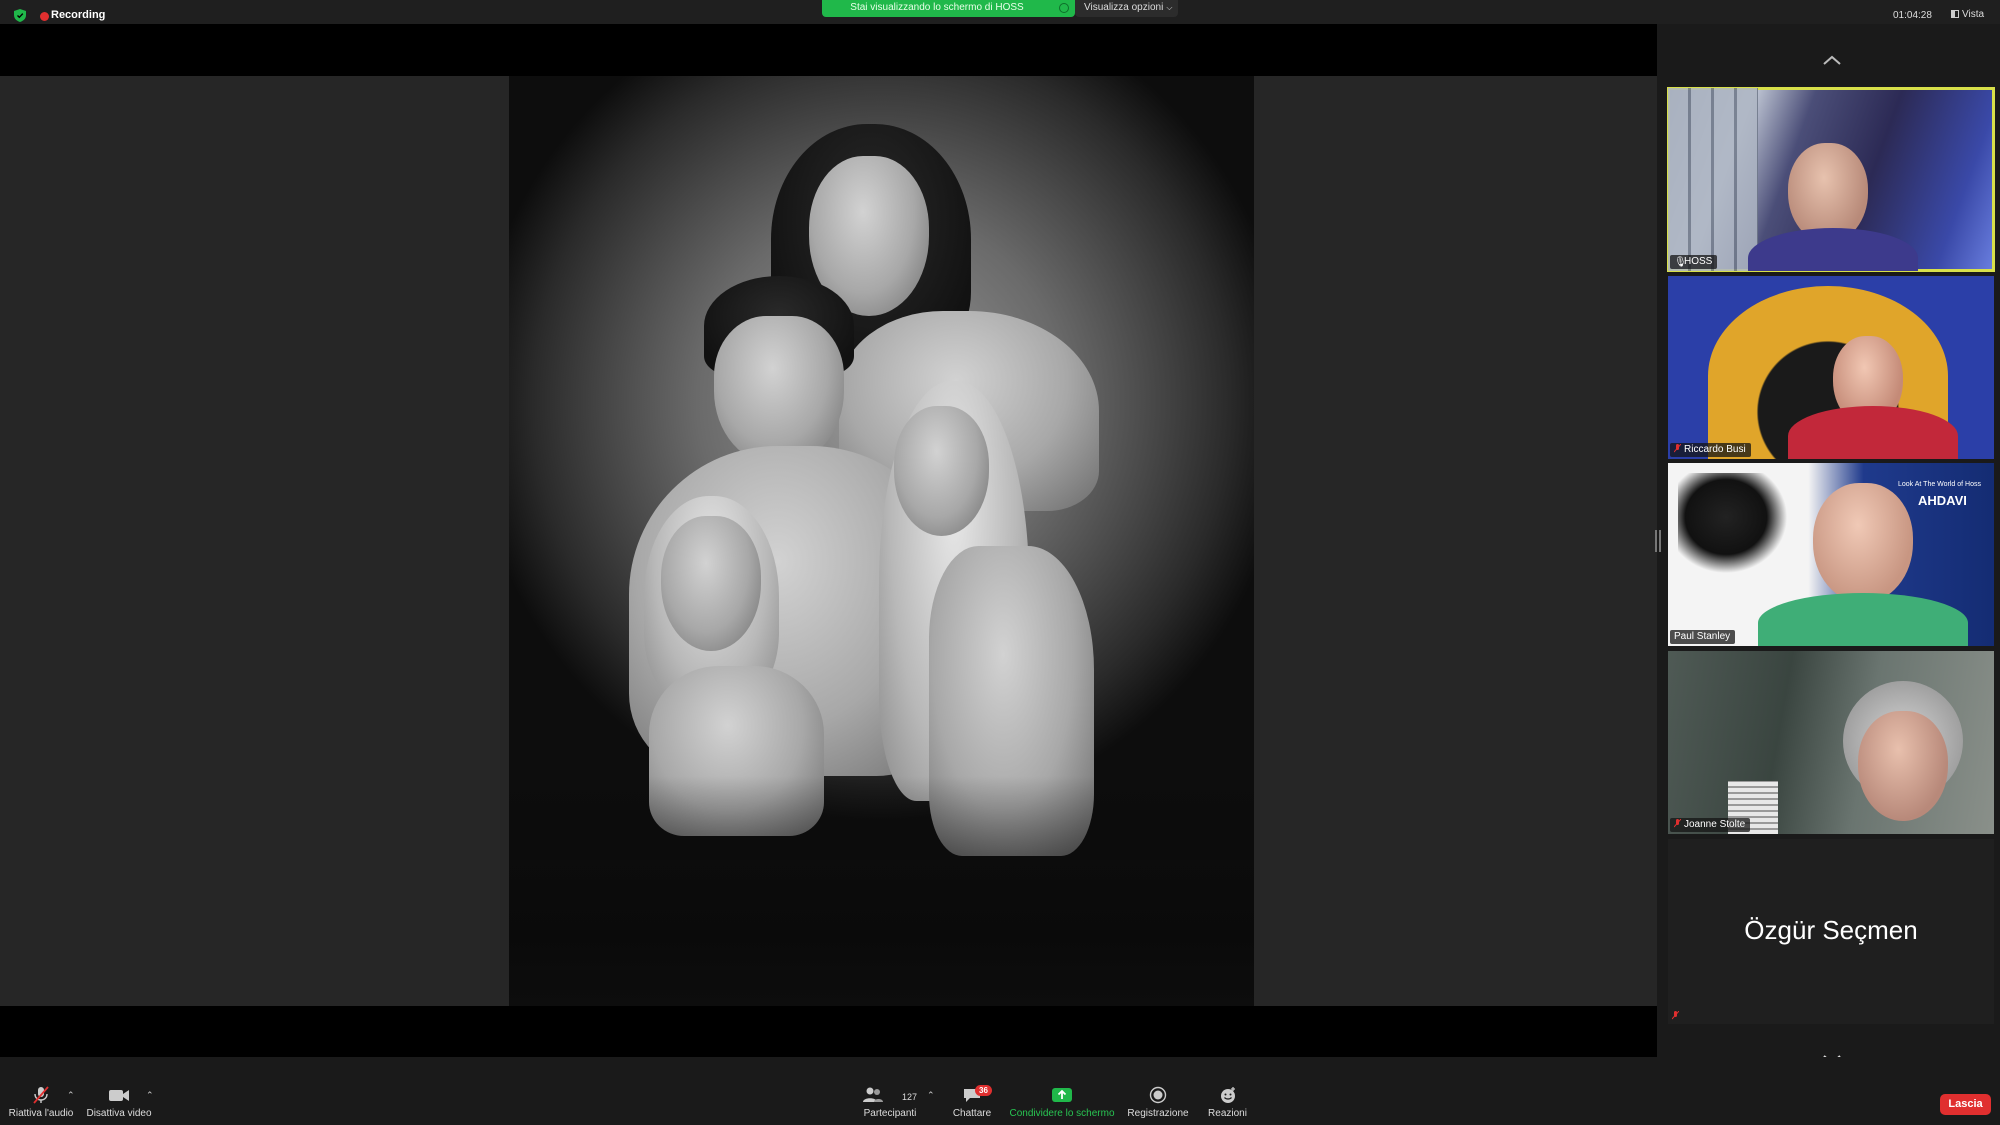 The height and width of the screenshot is (1125, 2000). I want to click on share-screen-icon, so click(1062, 1095).